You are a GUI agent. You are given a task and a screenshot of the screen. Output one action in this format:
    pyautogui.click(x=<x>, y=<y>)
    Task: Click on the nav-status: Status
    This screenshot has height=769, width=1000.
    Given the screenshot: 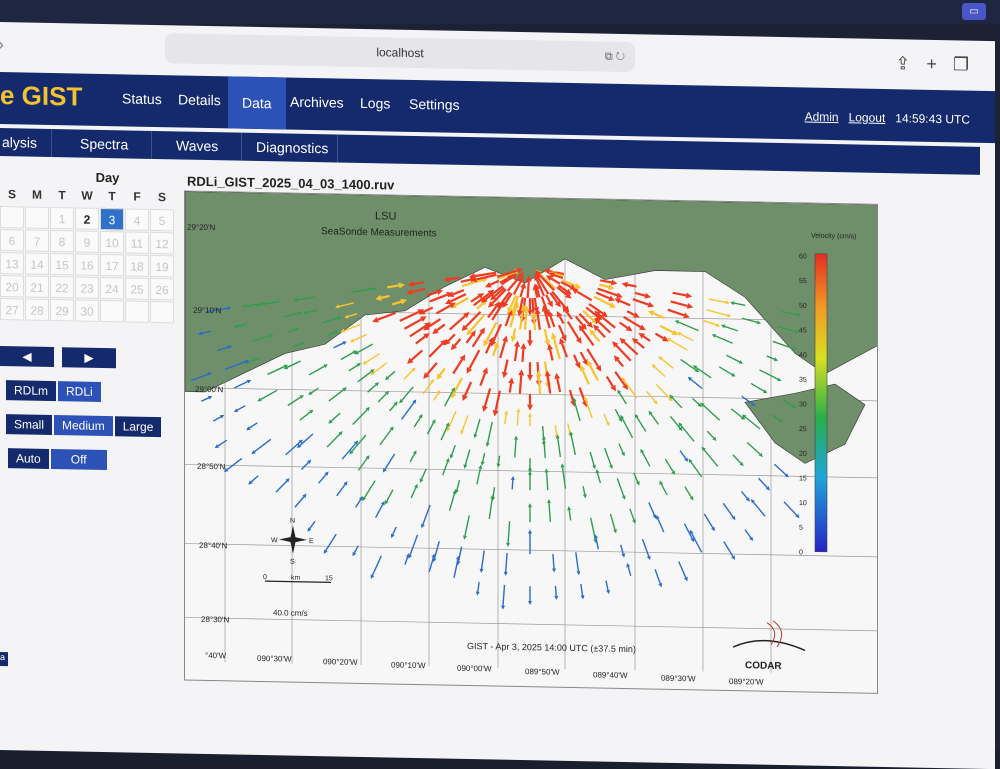 What is the action you would take?
    pyautogui.click(x=142, y=98)
    